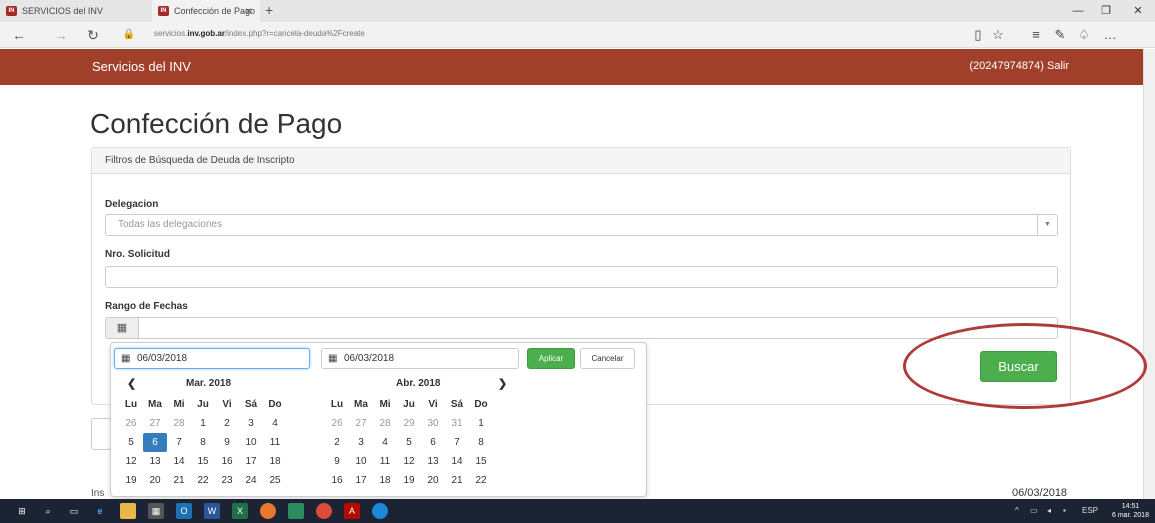 Image resolution: width=1155 pixels, height=523 pixels. Describe the element at coordinates (1049, 510) in the screenshot. I see `volume-icon: ◂` at that location.